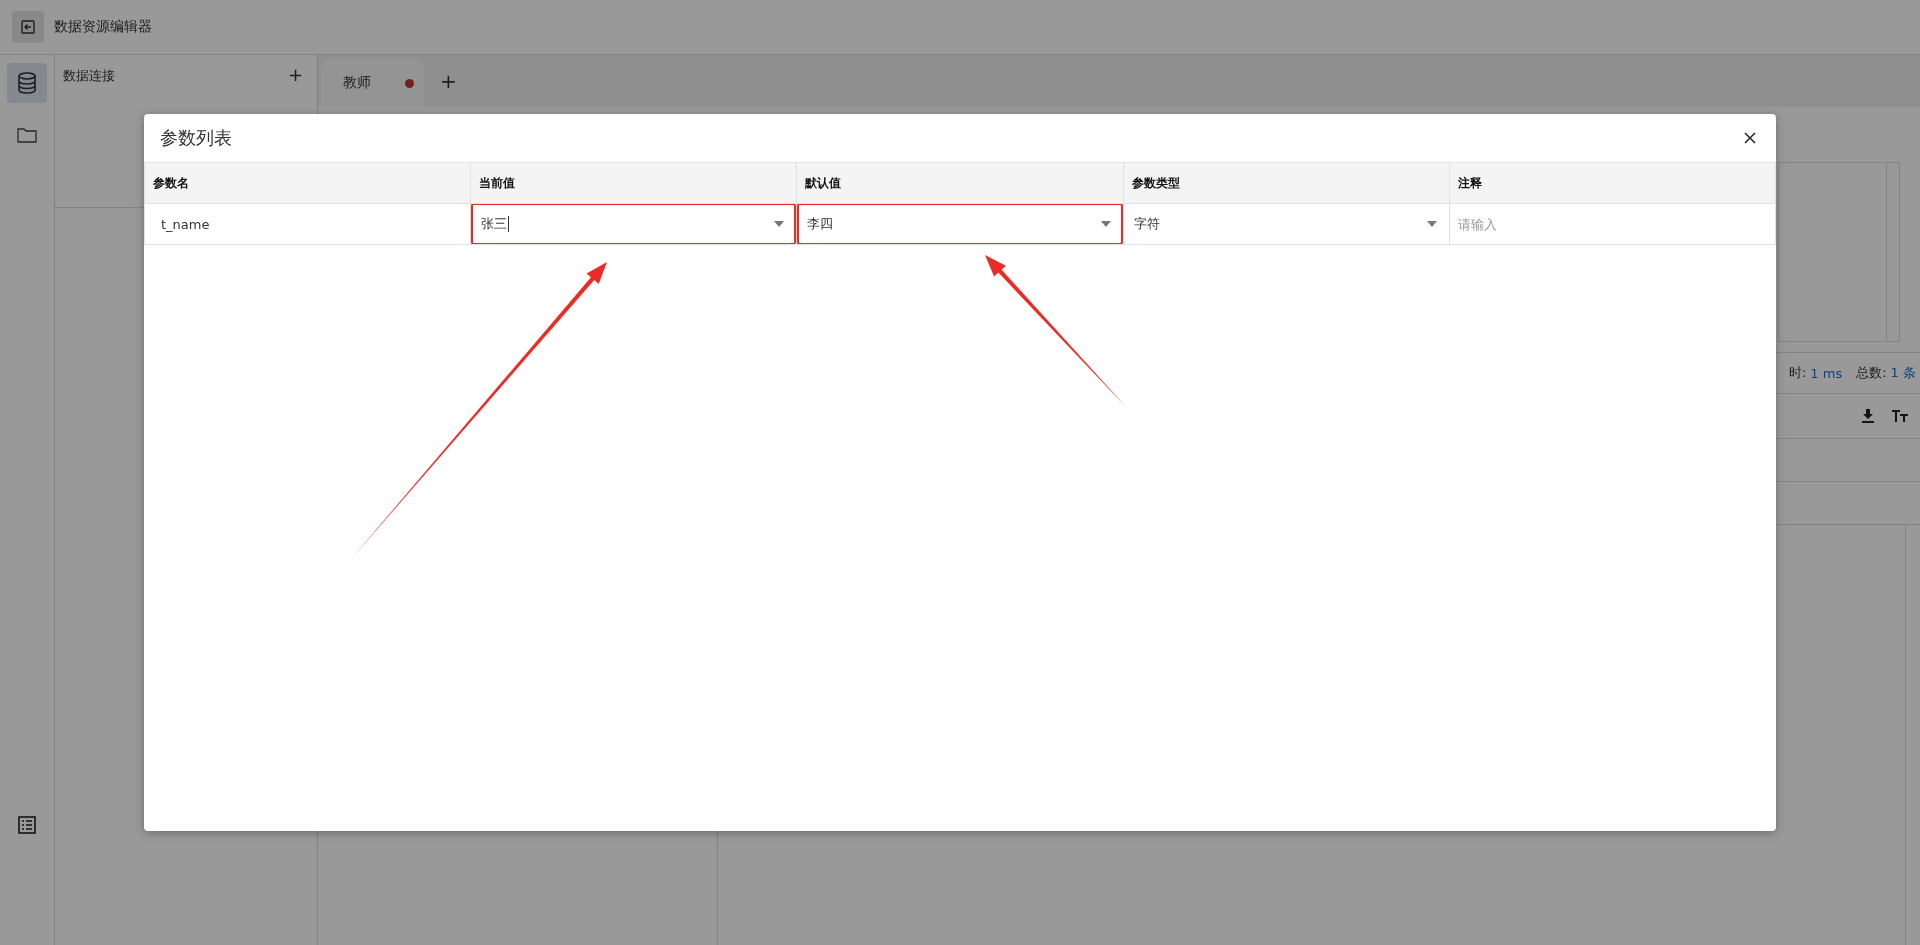 The width and height of the screenshot is (1920, 945). I want to click on sidebar-button, so click(27, 83).